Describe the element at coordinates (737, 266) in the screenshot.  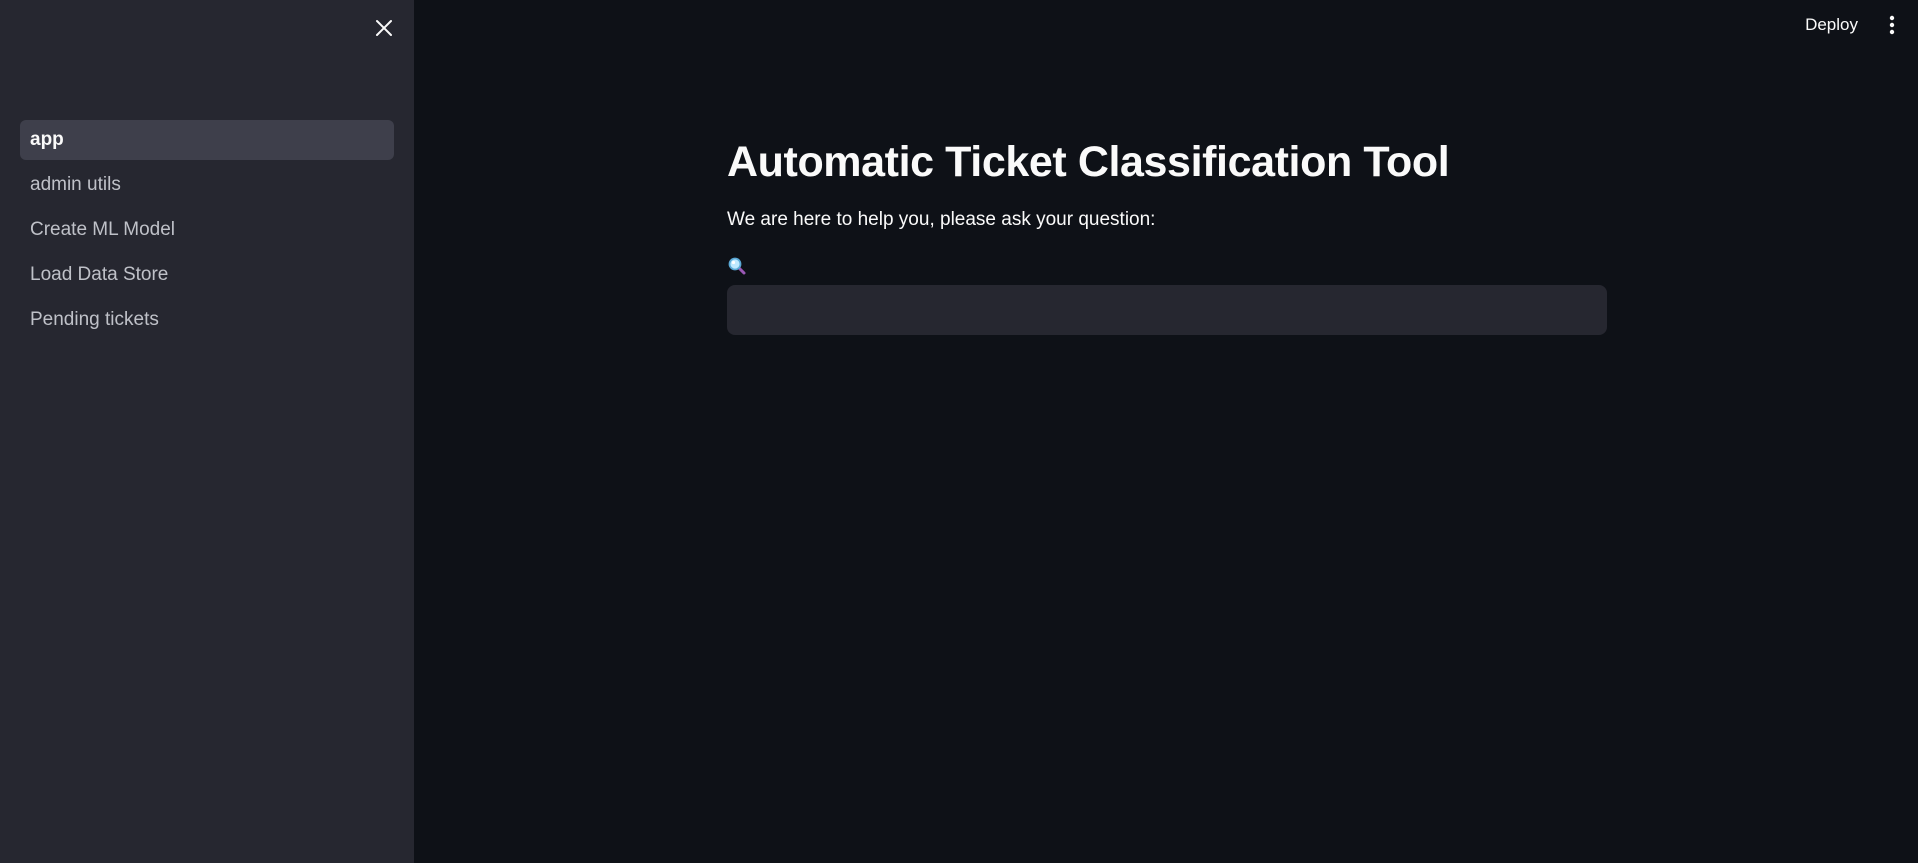
I see `magnifying-glass-icon` at that location.